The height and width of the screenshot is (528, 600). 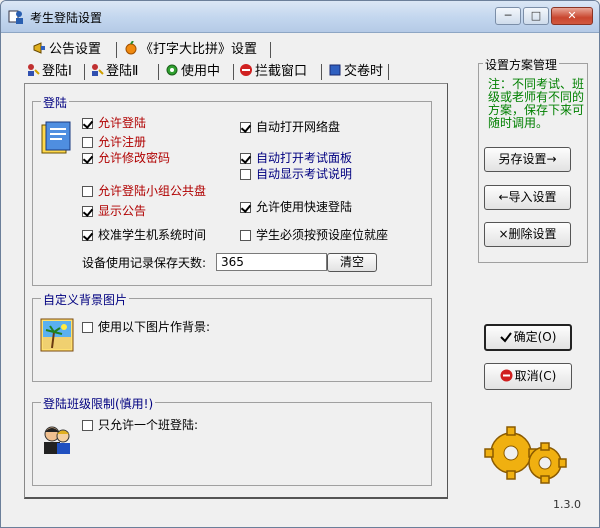 I want to click on scheme-group-title: 设置方案管理, so click(x=521, y=64).